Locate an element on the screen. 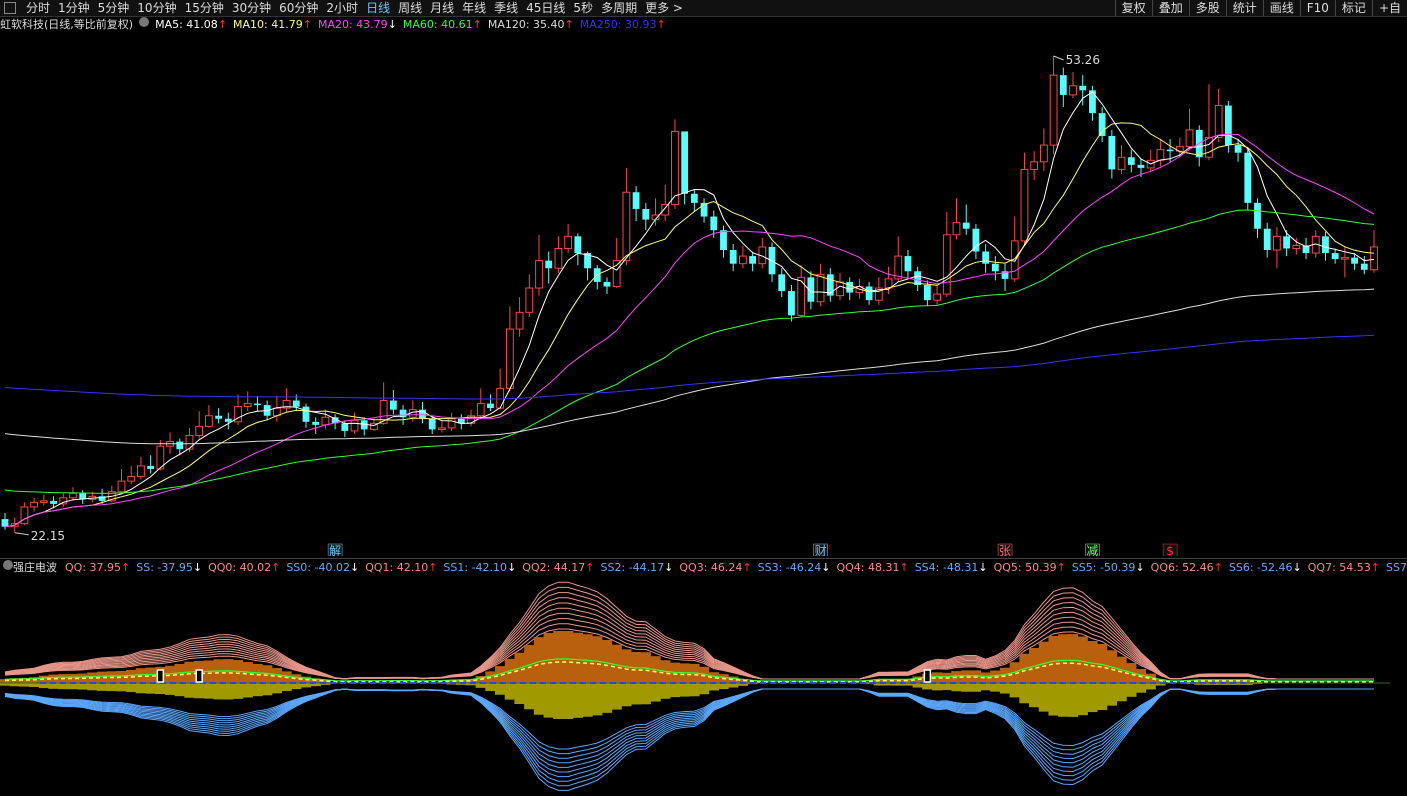 This screenshot has width=1407, height=796. ma-legend-item-arrow-1: ↑ is located at coordinates (307, 24).